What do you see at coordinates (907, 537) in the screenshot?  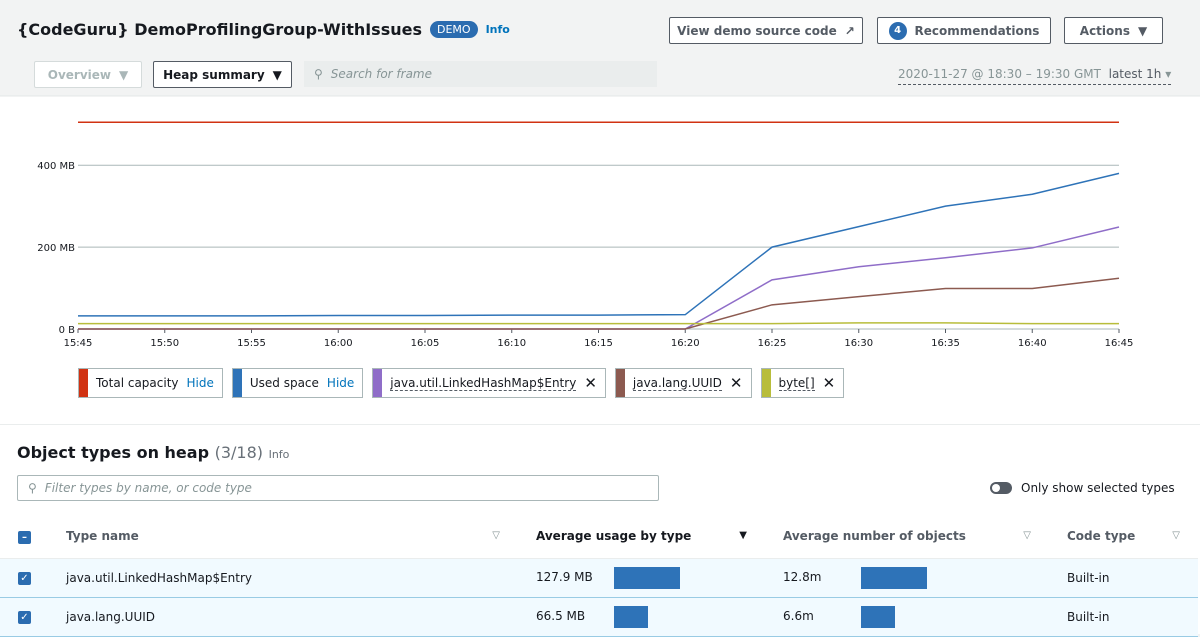 I see `col-average-objects: Average number of objects ▽` at bounding box center [907, 537].